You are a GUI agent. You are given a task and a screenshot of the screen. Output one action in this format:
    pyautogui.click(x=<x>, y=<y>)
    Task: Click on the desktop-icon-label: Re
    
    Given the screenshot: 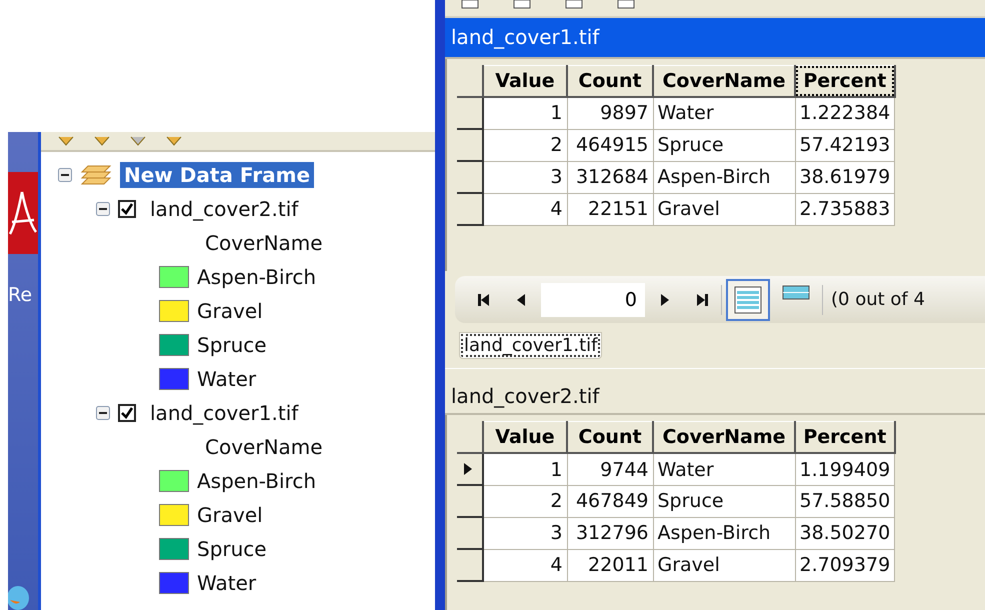 What is the action you would take?
    pyautogui.click(x=21, y=295)
    